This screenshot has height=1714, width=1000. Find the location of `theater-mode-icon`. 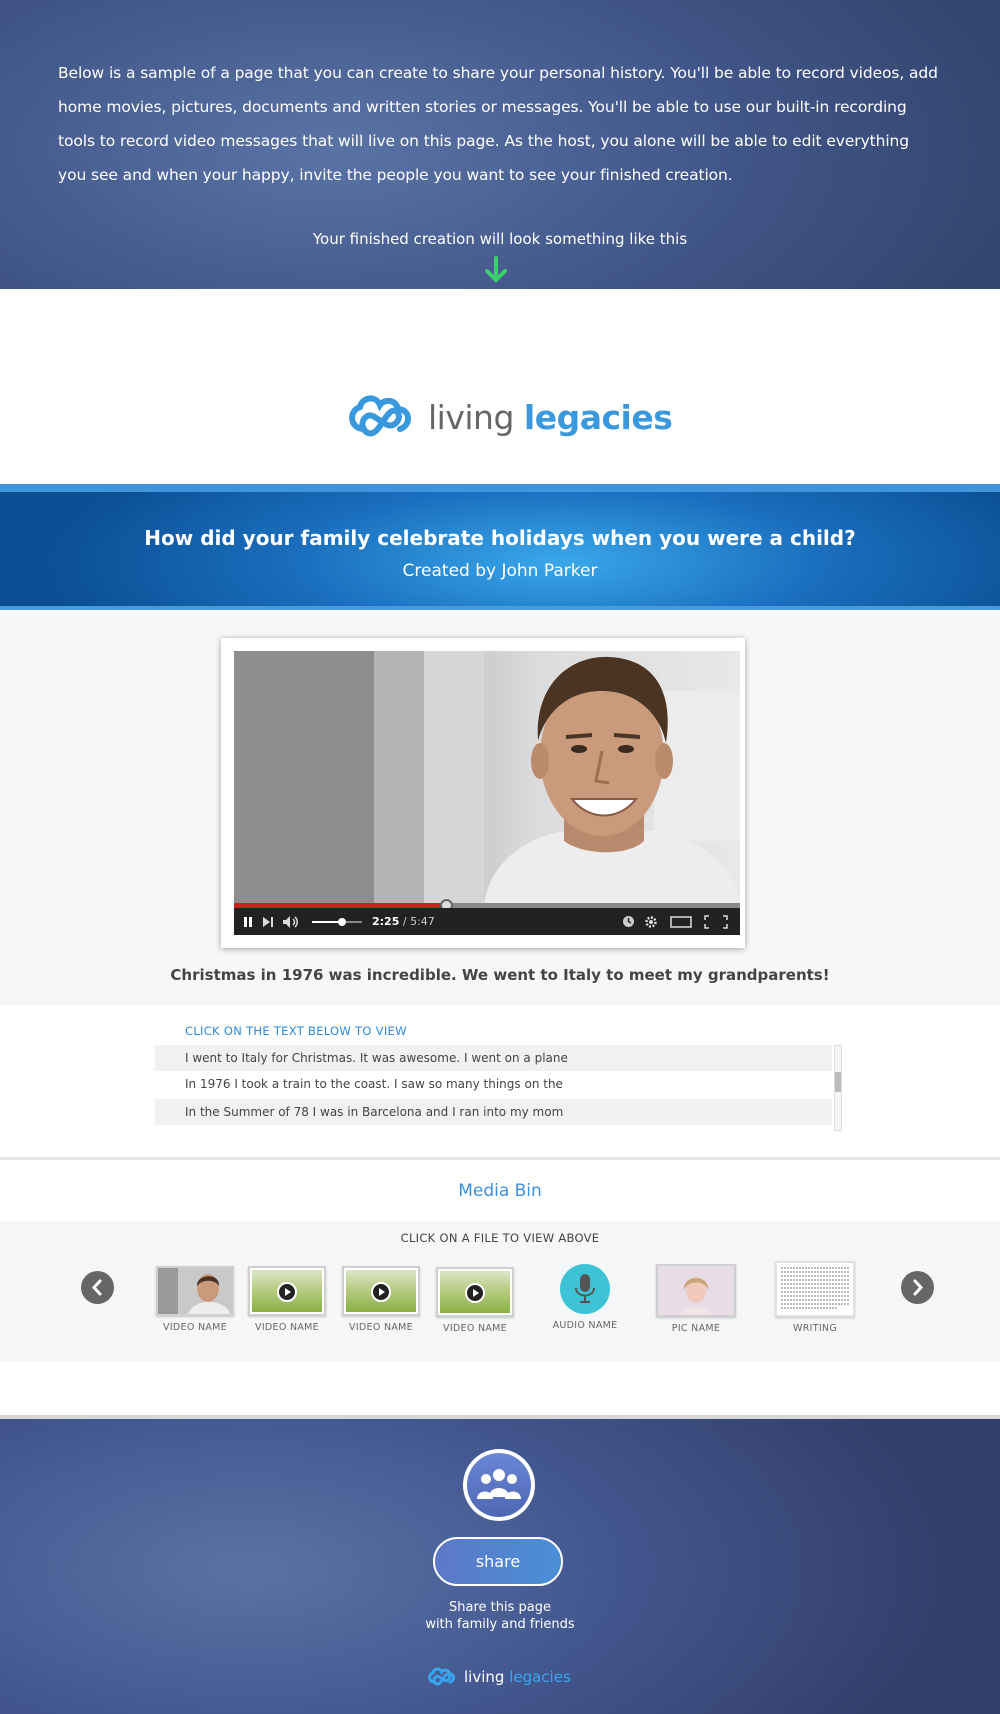

theater-mode-icon is located at coordinates (681, 921).